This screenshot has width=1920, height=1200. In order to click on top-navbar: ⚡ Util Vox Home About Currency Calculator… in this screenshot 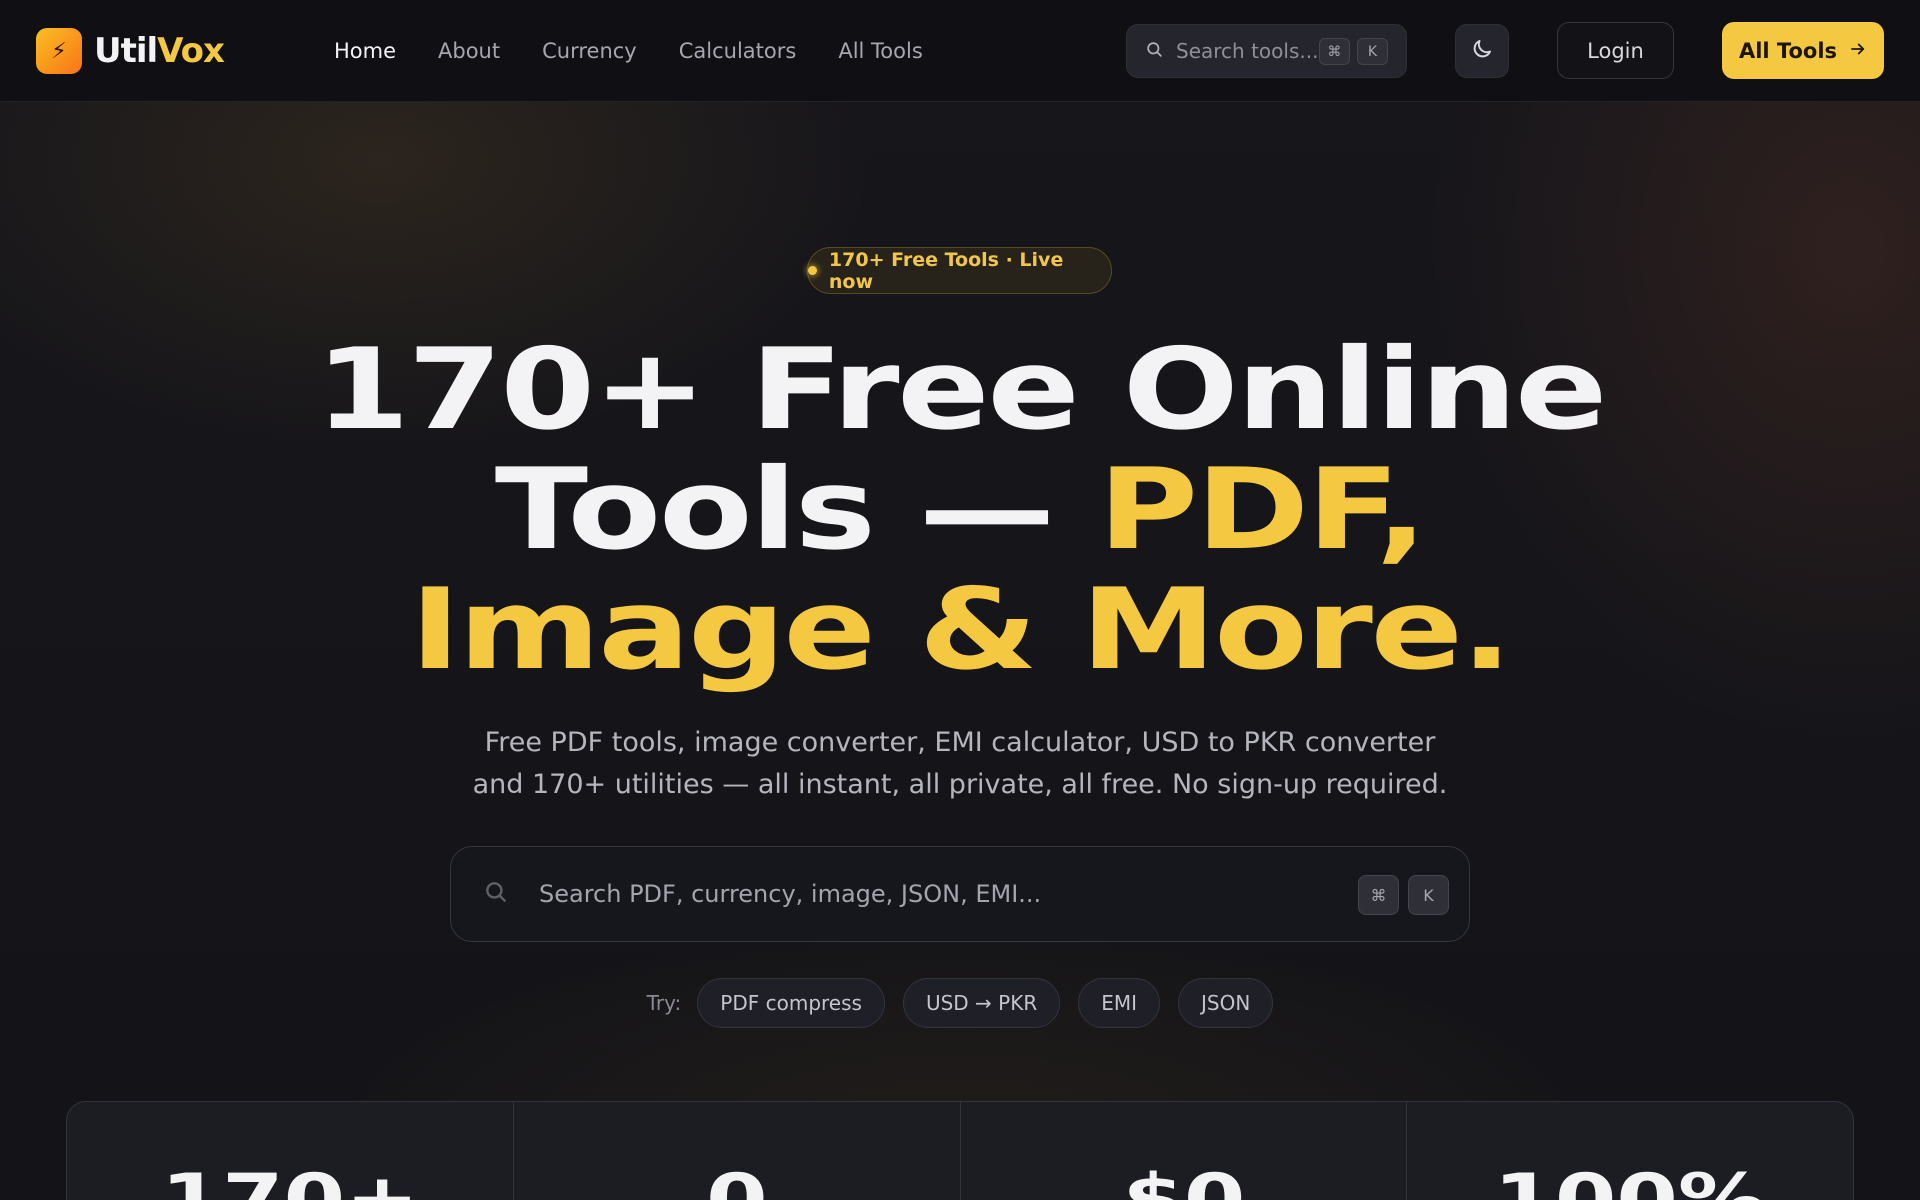, I will do `click(960, 51)`.